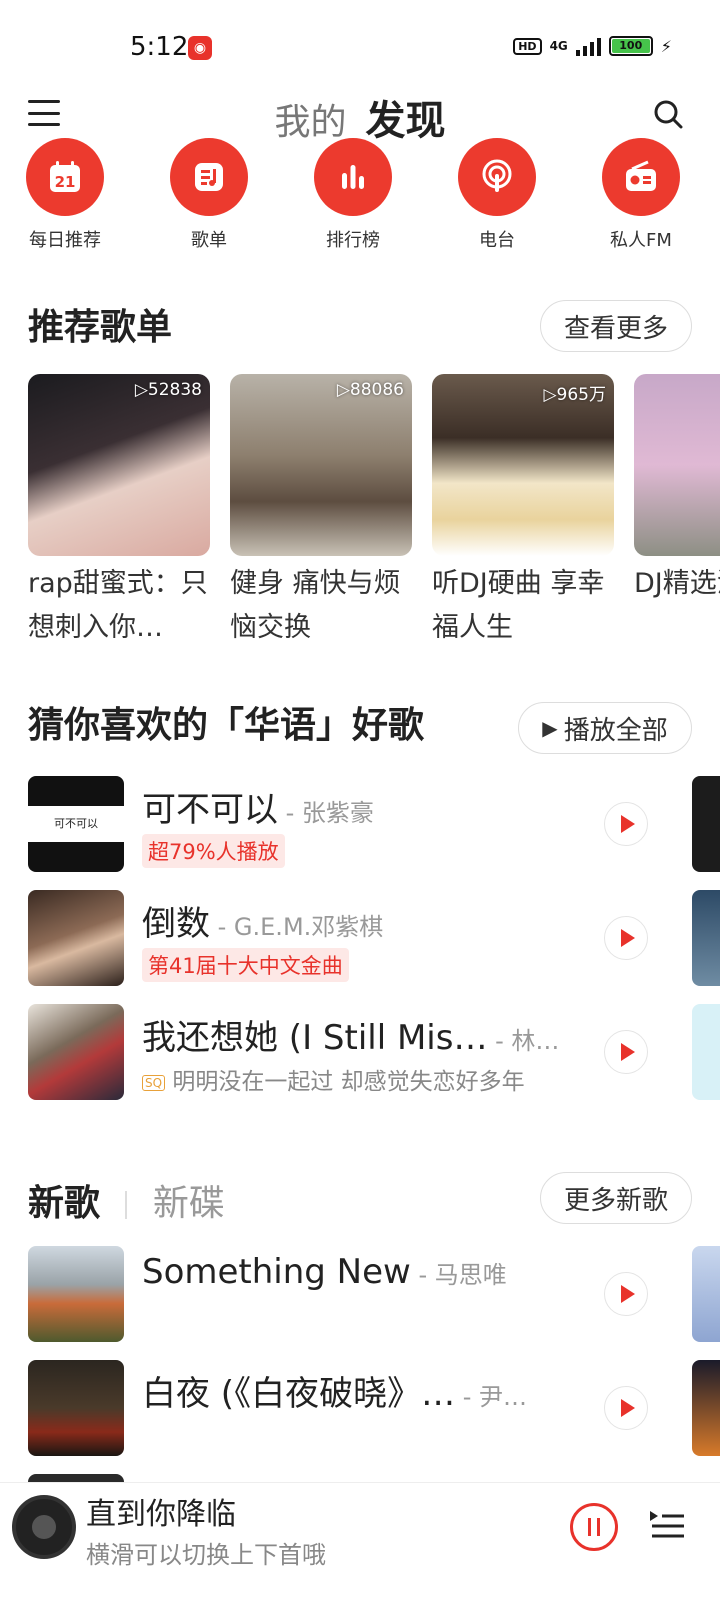 The image size is (720, 1600). I want to click on playlist-icon, so click(209, 177).